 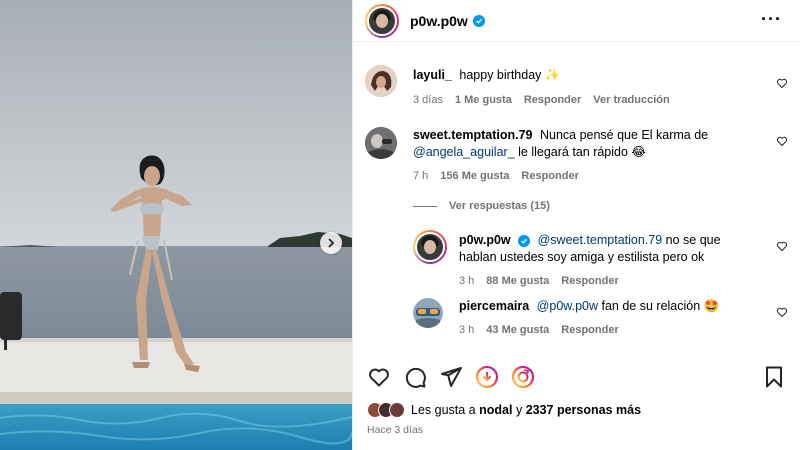 What do you see at coordinates (631, 100) in the screenshot?
I see `translate-button: Ver traducción` at bounding box center [631, 100].